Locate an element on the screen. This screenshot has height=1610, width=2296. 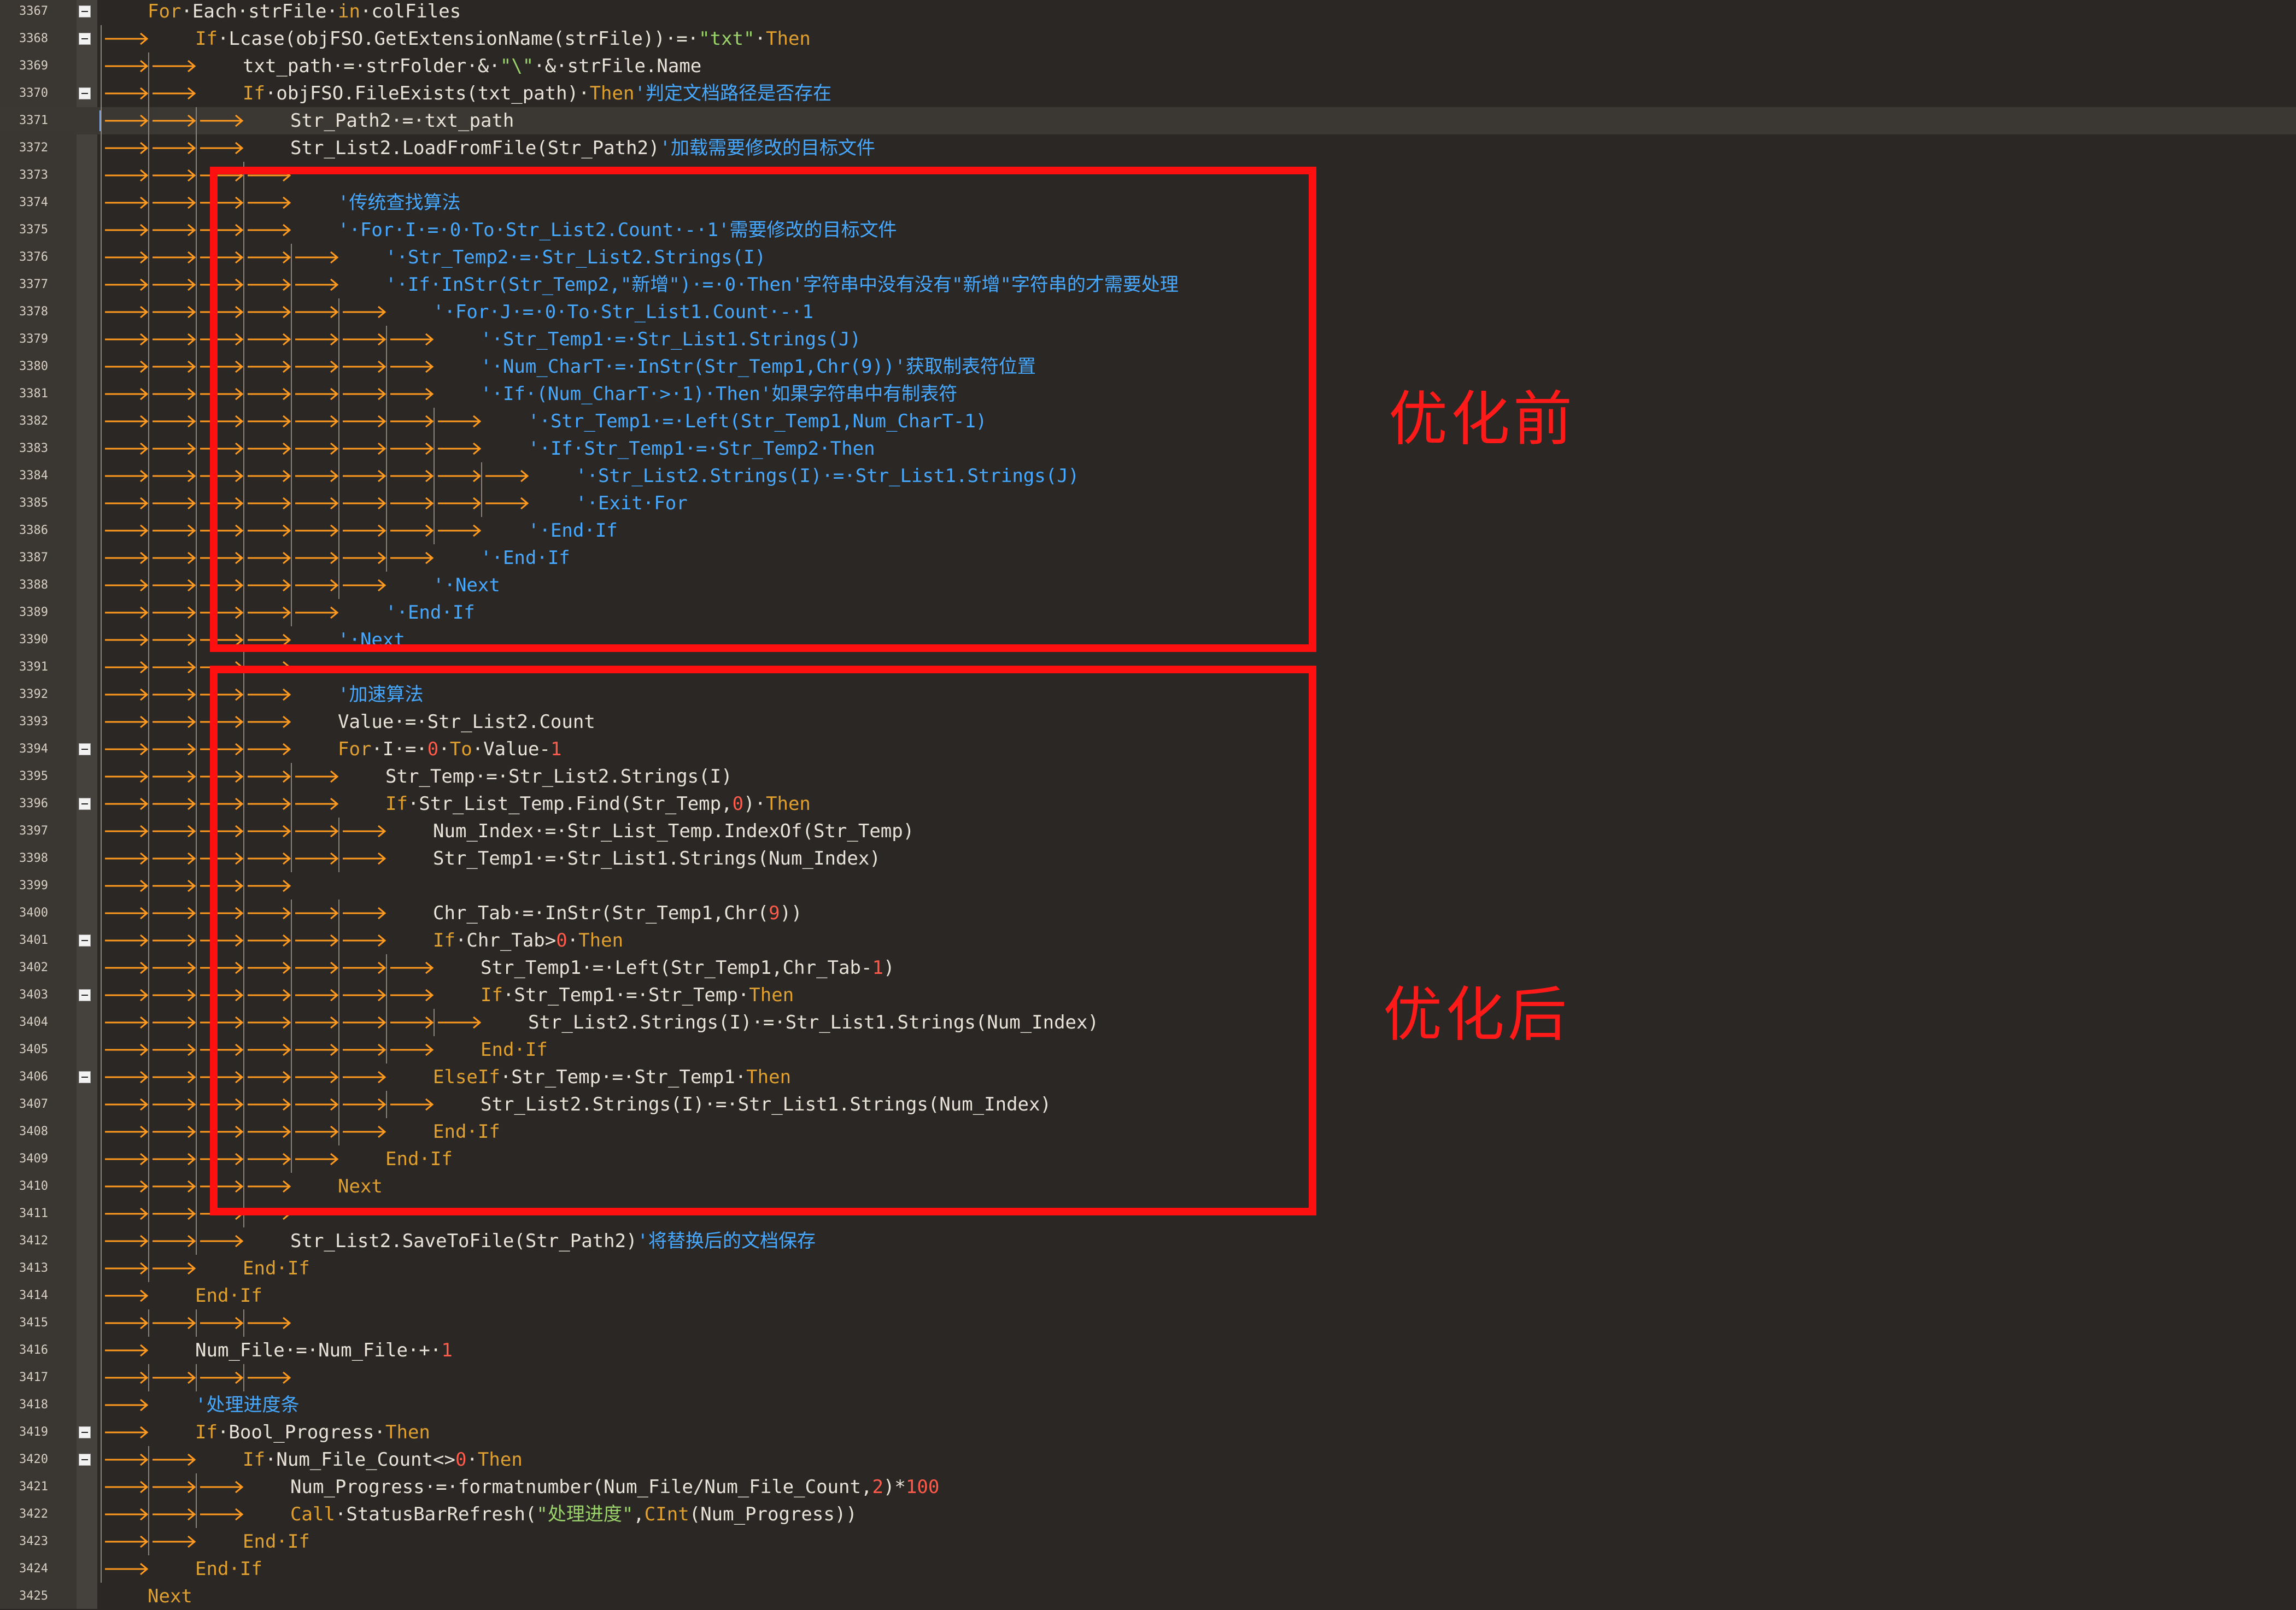
line-number: 3380 is located at coordinates (33, 366).